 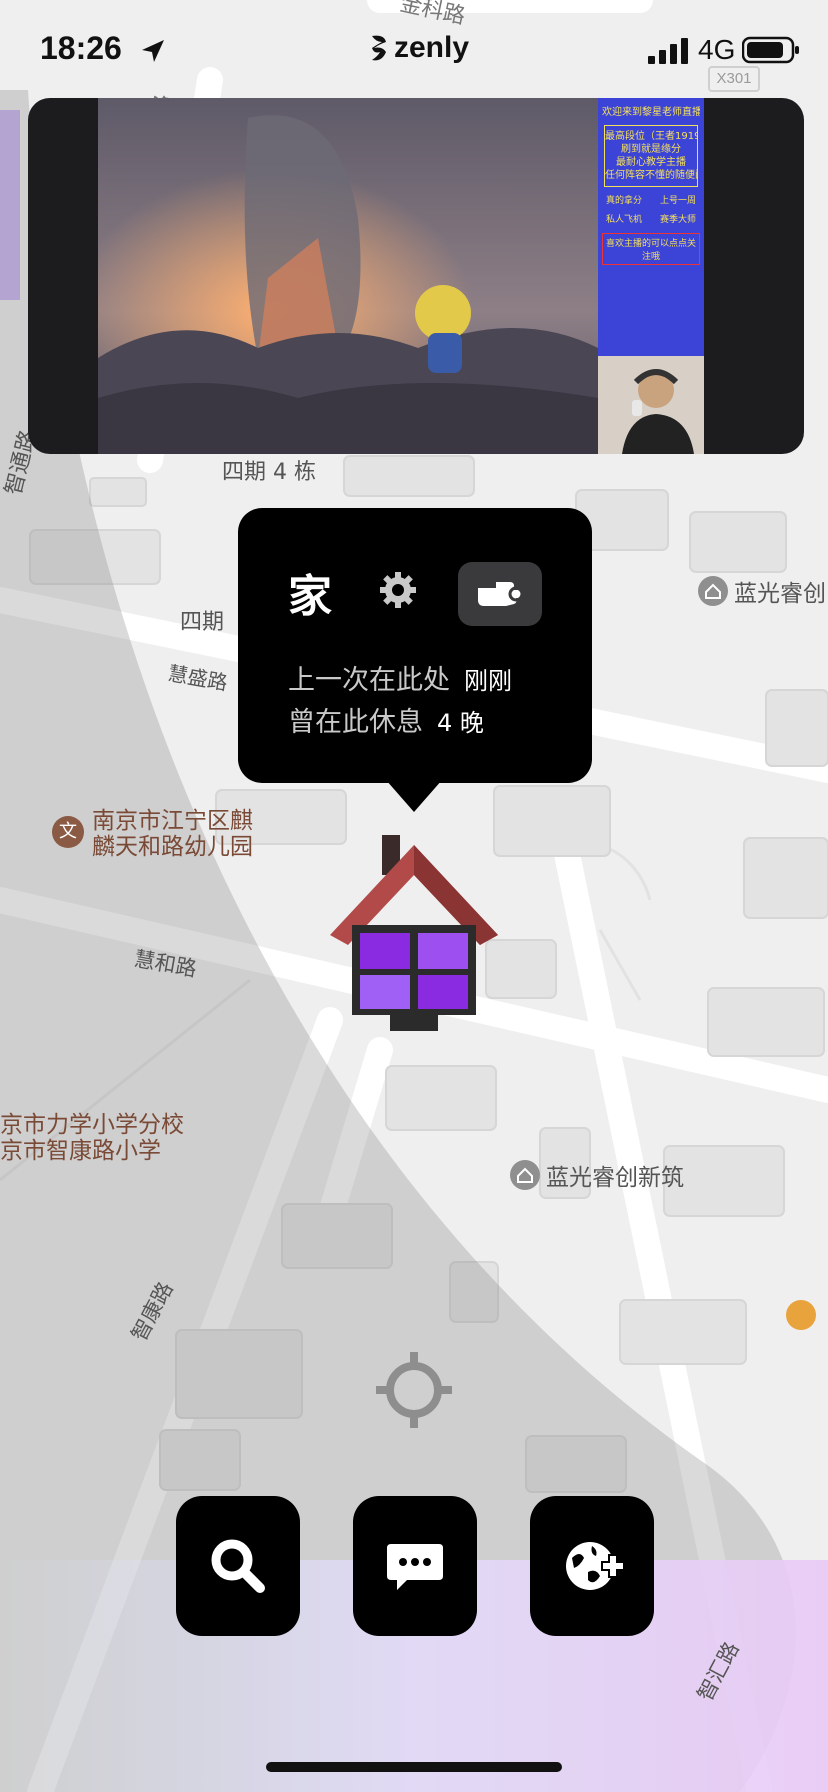 I want to click on popup-tail, so click(x=414, y=796).